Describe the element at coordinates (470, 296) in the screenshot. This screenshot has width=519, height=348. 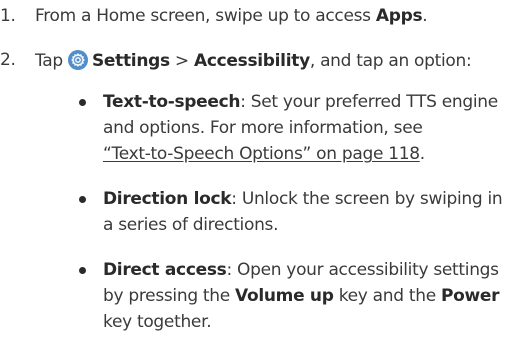
I see `power-key-label: Power` at that location.